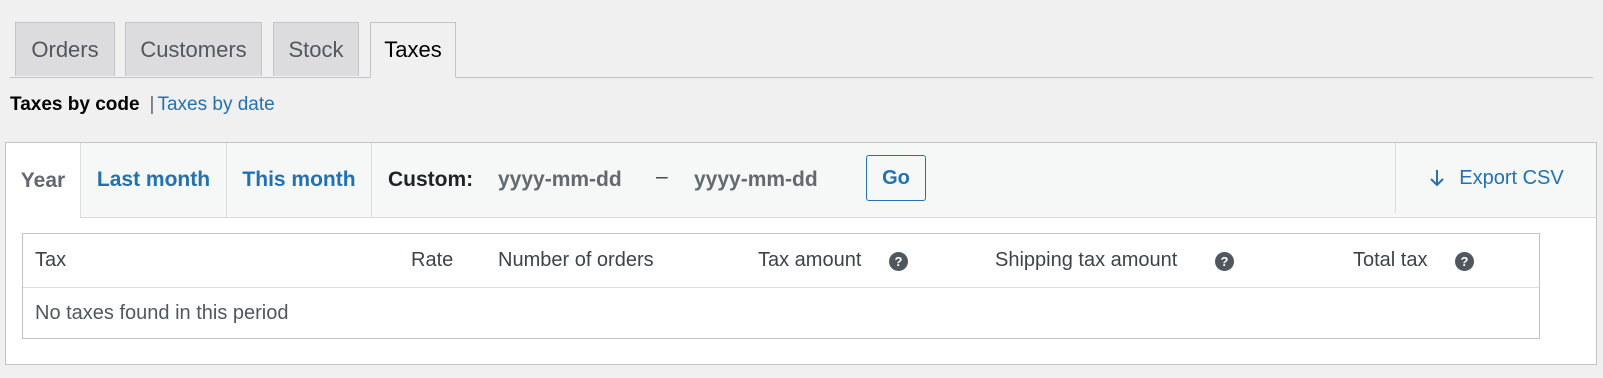  I want to click on range-tab-year: Year, so click(43, 180).